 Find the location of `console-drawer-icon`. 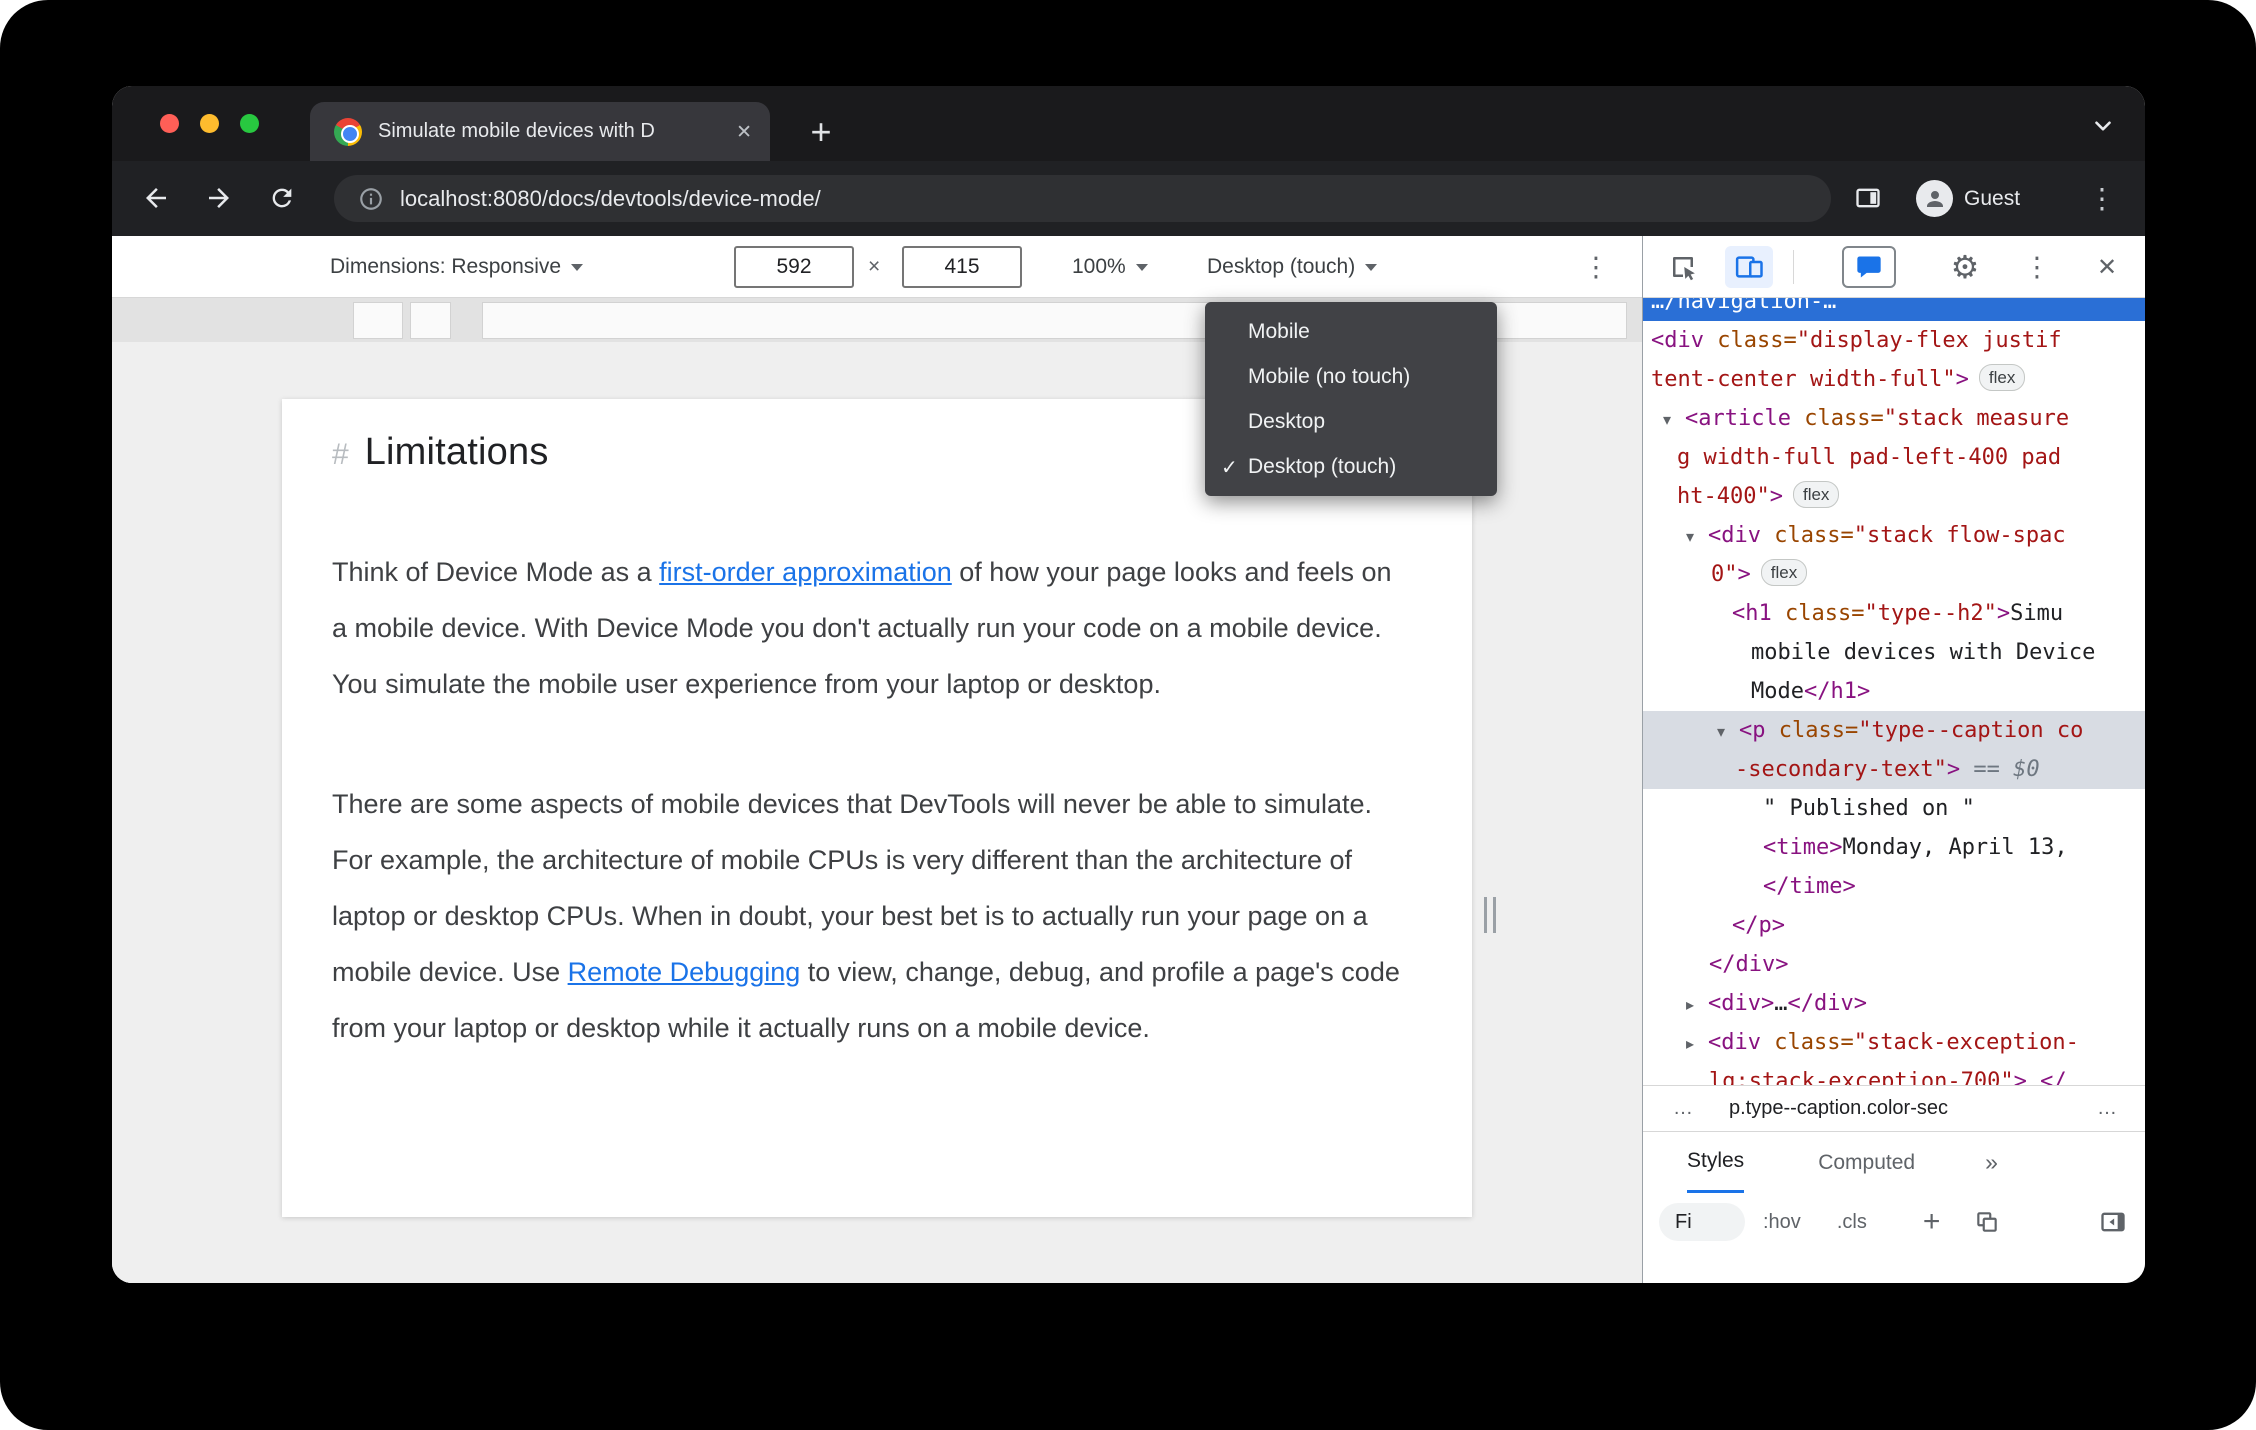

console-drawer-icon is located at coordinates (1869, 267).